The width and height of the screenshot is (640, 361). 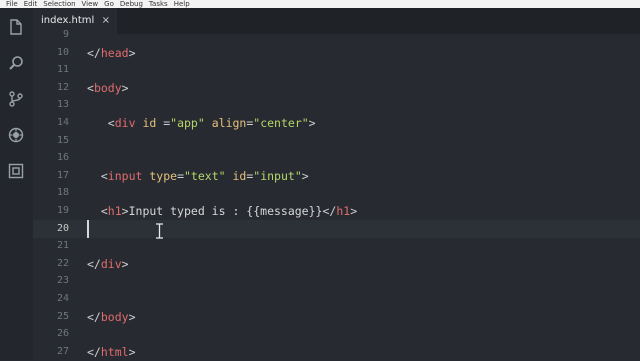 What do you see at coordinates (62, 263) in the screenshot?
I see `line-number: 22` at bounding box center [62, 263].